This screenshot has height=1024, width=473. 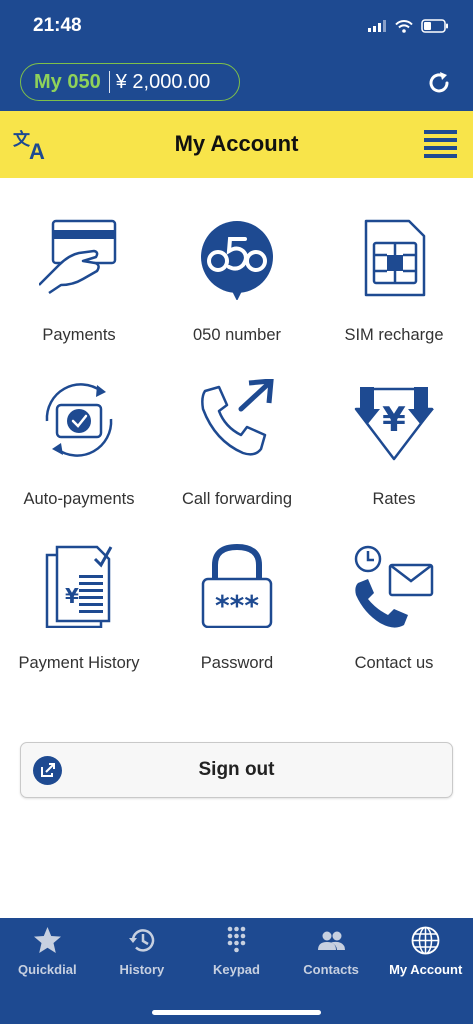 I want to click on sign-out-button: Sign out, so click(x=236, y=770).